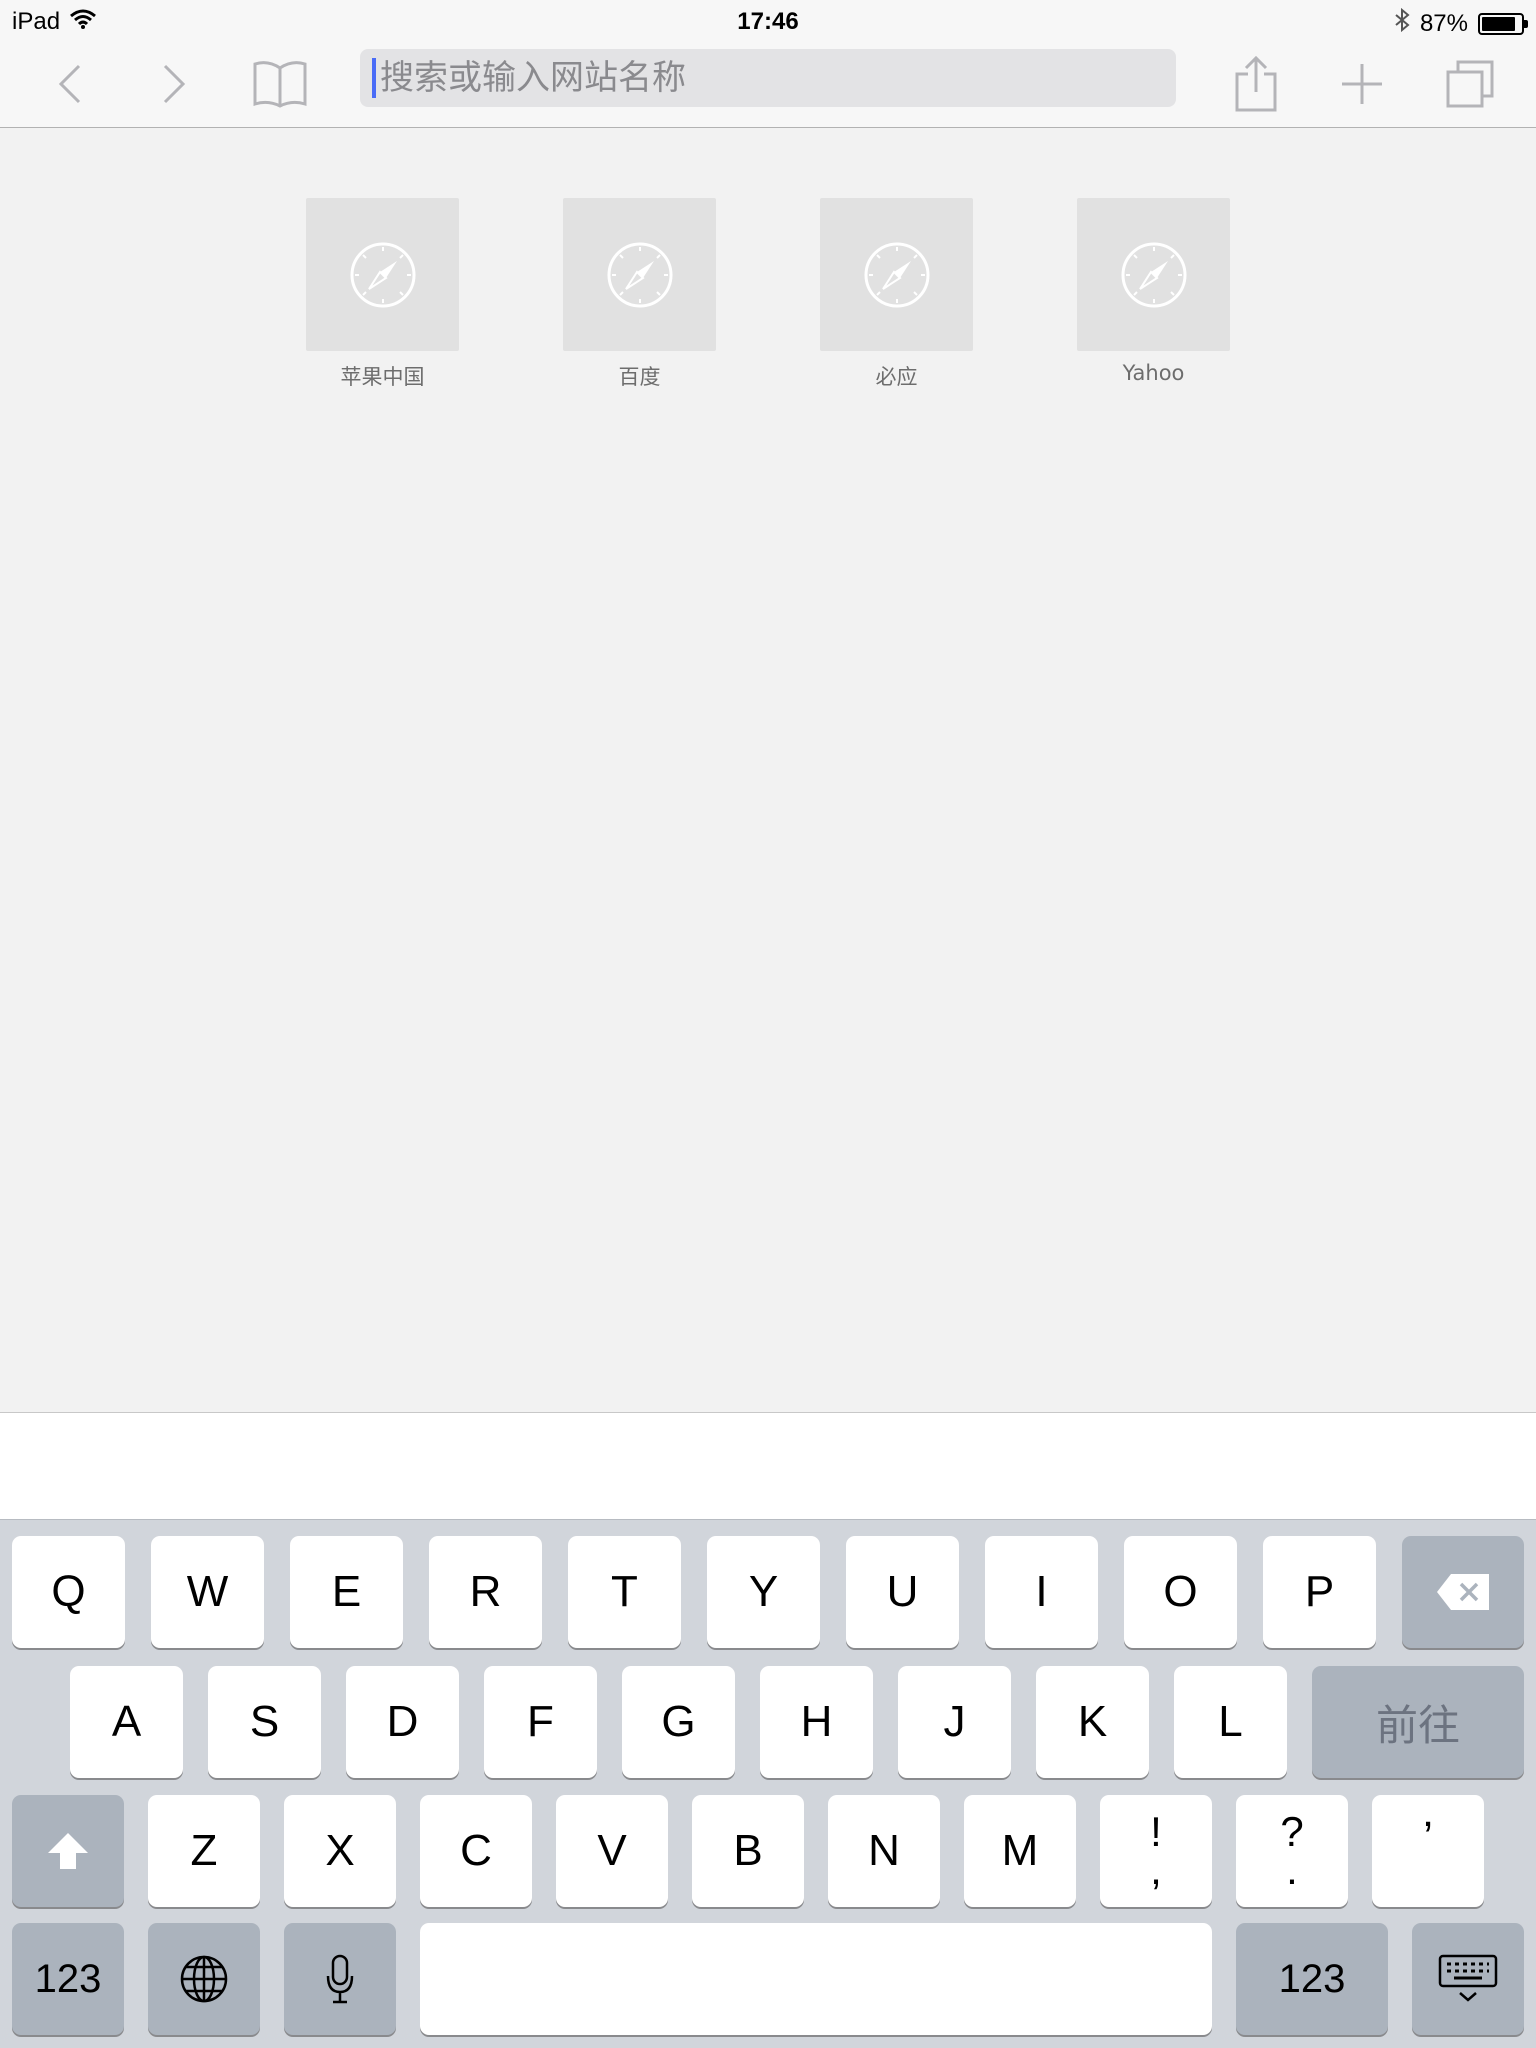 Image resolution: width=1536 pixels, height=2048 pixels. Describe the element at coordinates (207, 1592) in the screenshot. I see `key-w: W` at that location.